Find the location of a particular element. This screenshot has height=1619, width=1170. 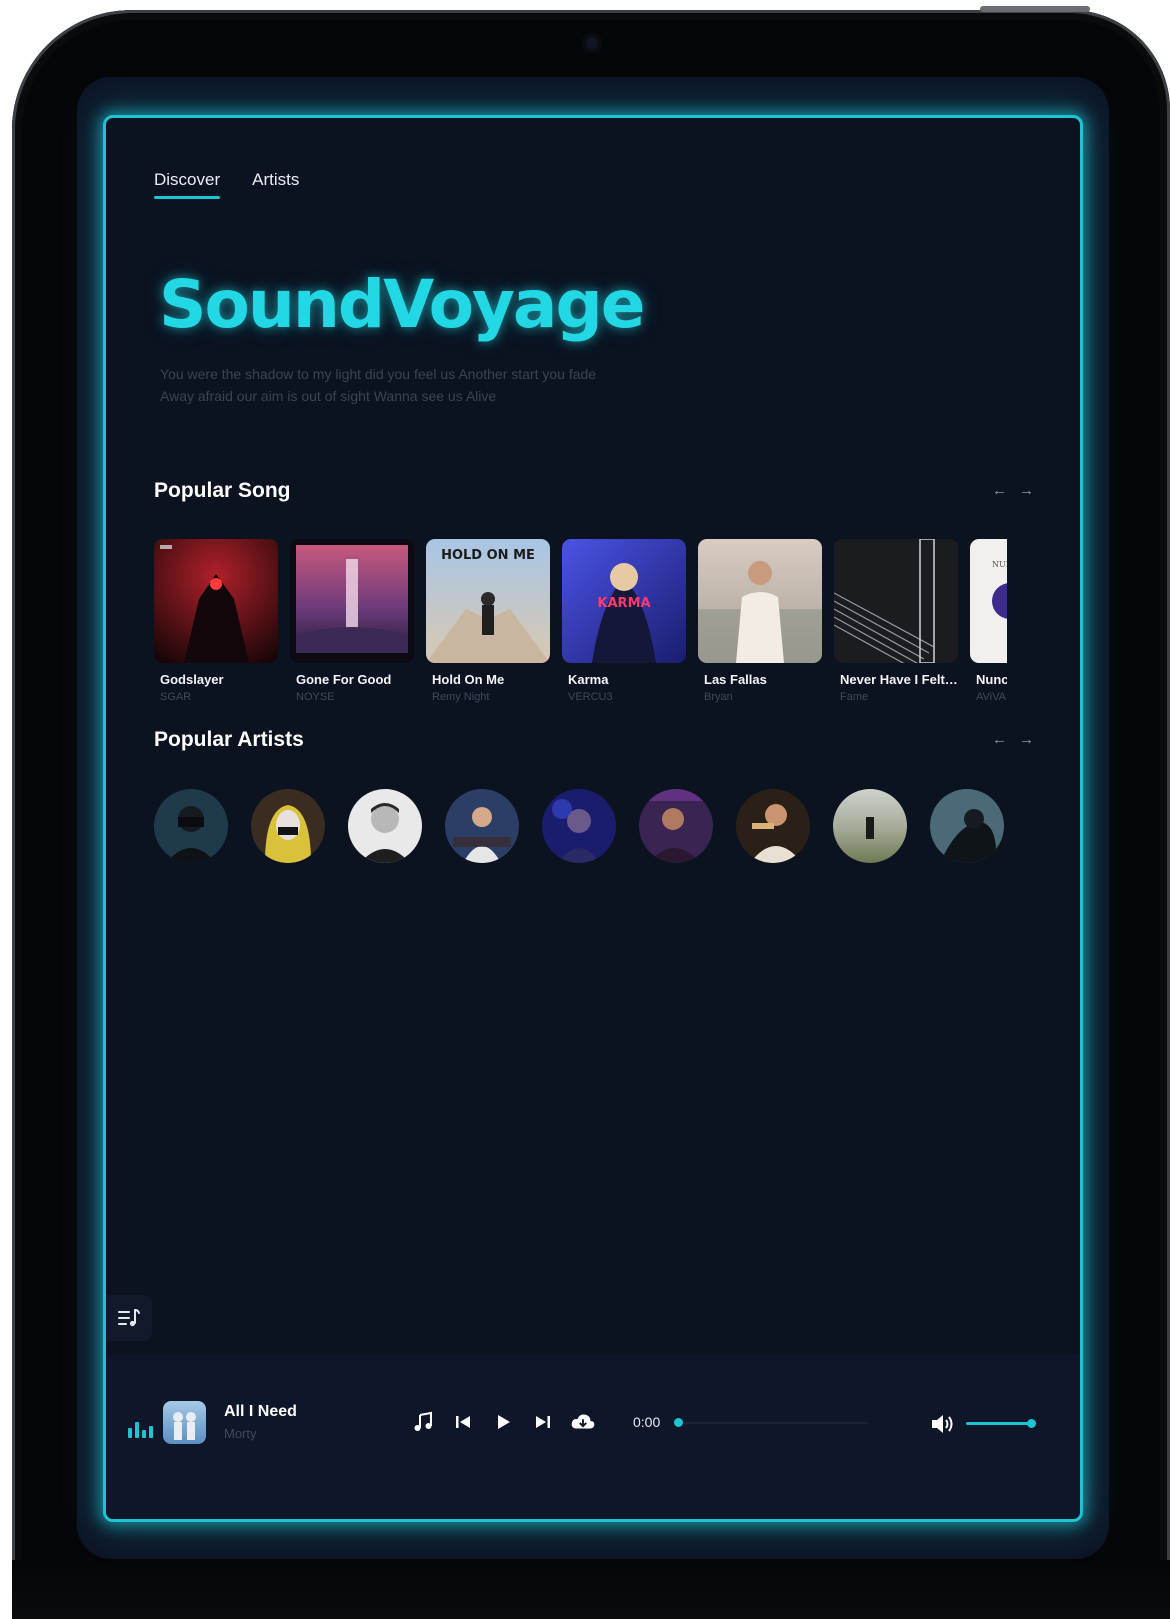

play-icon is located at coordinates (504, 1422).